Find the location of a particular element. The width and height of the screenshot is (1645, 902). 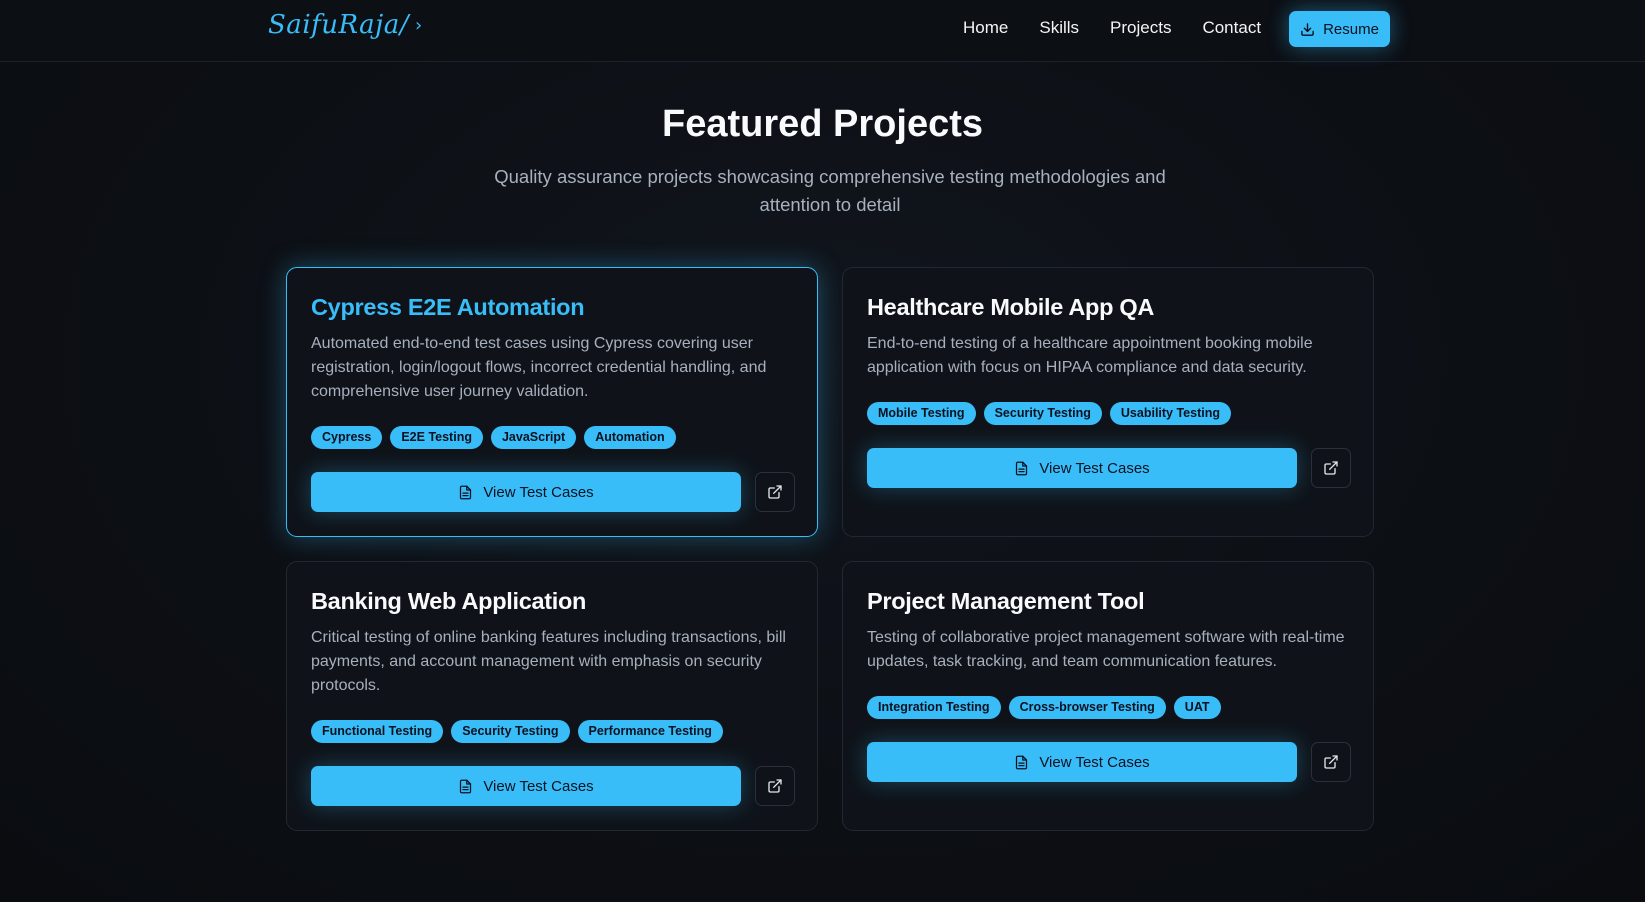

tag: Mobile Testing is located at coordinates (921, 413).